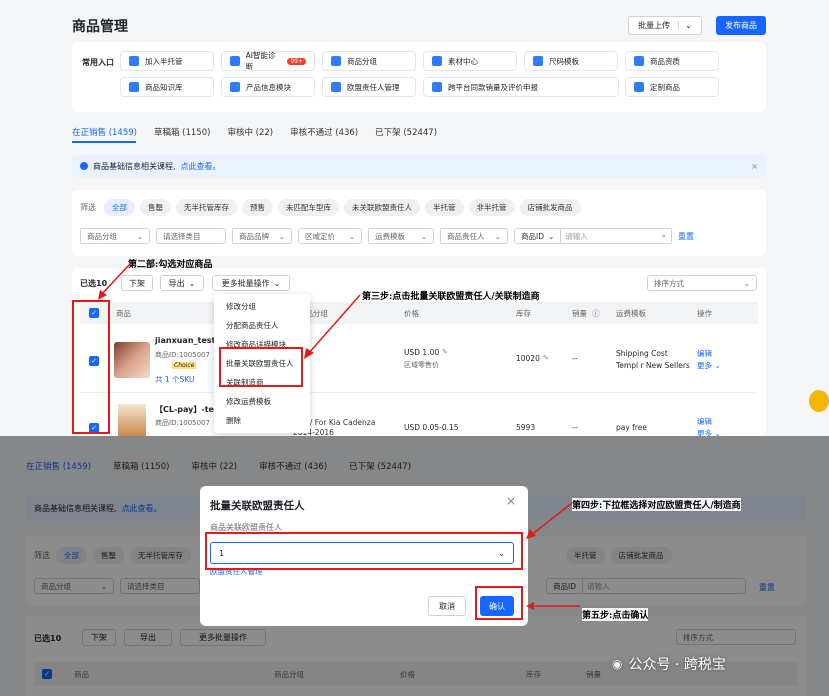 This screenshot has width=829, height=696. What do you see at coordinates (819, 401) in the screenshot?
I see `assistant-avatar-icon` at bounding box center [819, 401].